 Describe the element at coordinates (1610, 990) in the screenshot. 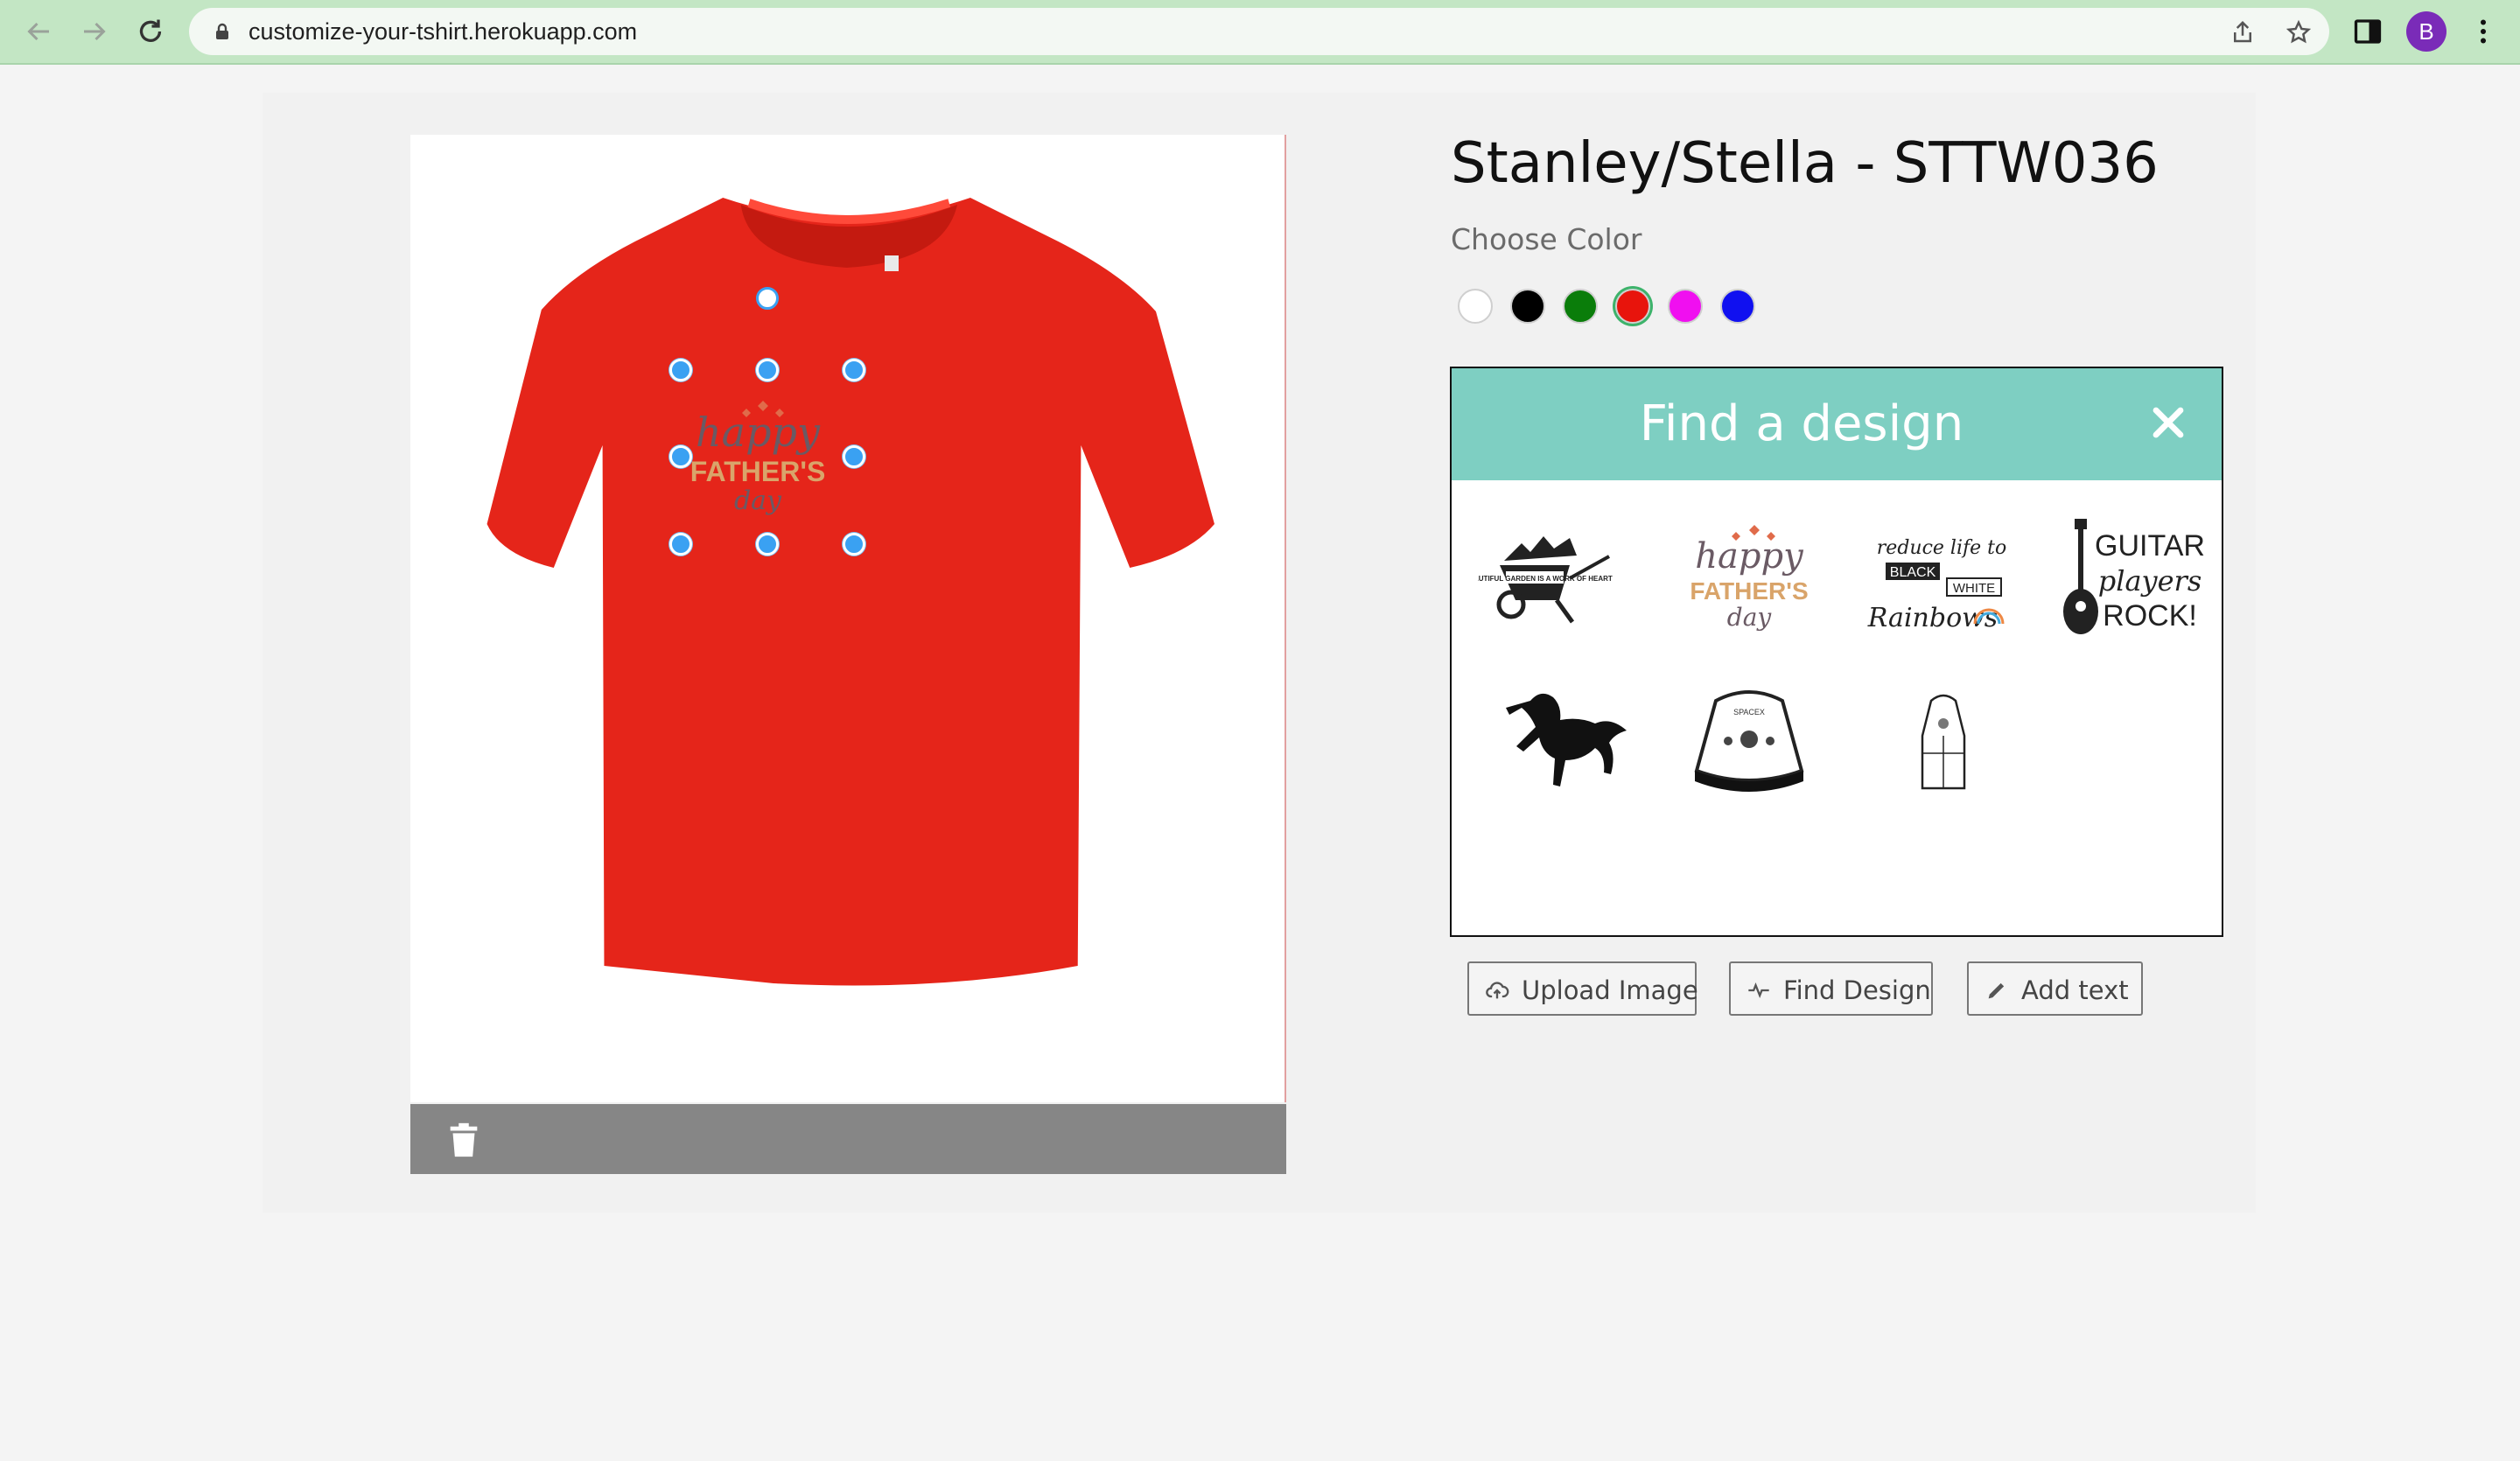

I see `upload-image-label: Upload Image` at that location.